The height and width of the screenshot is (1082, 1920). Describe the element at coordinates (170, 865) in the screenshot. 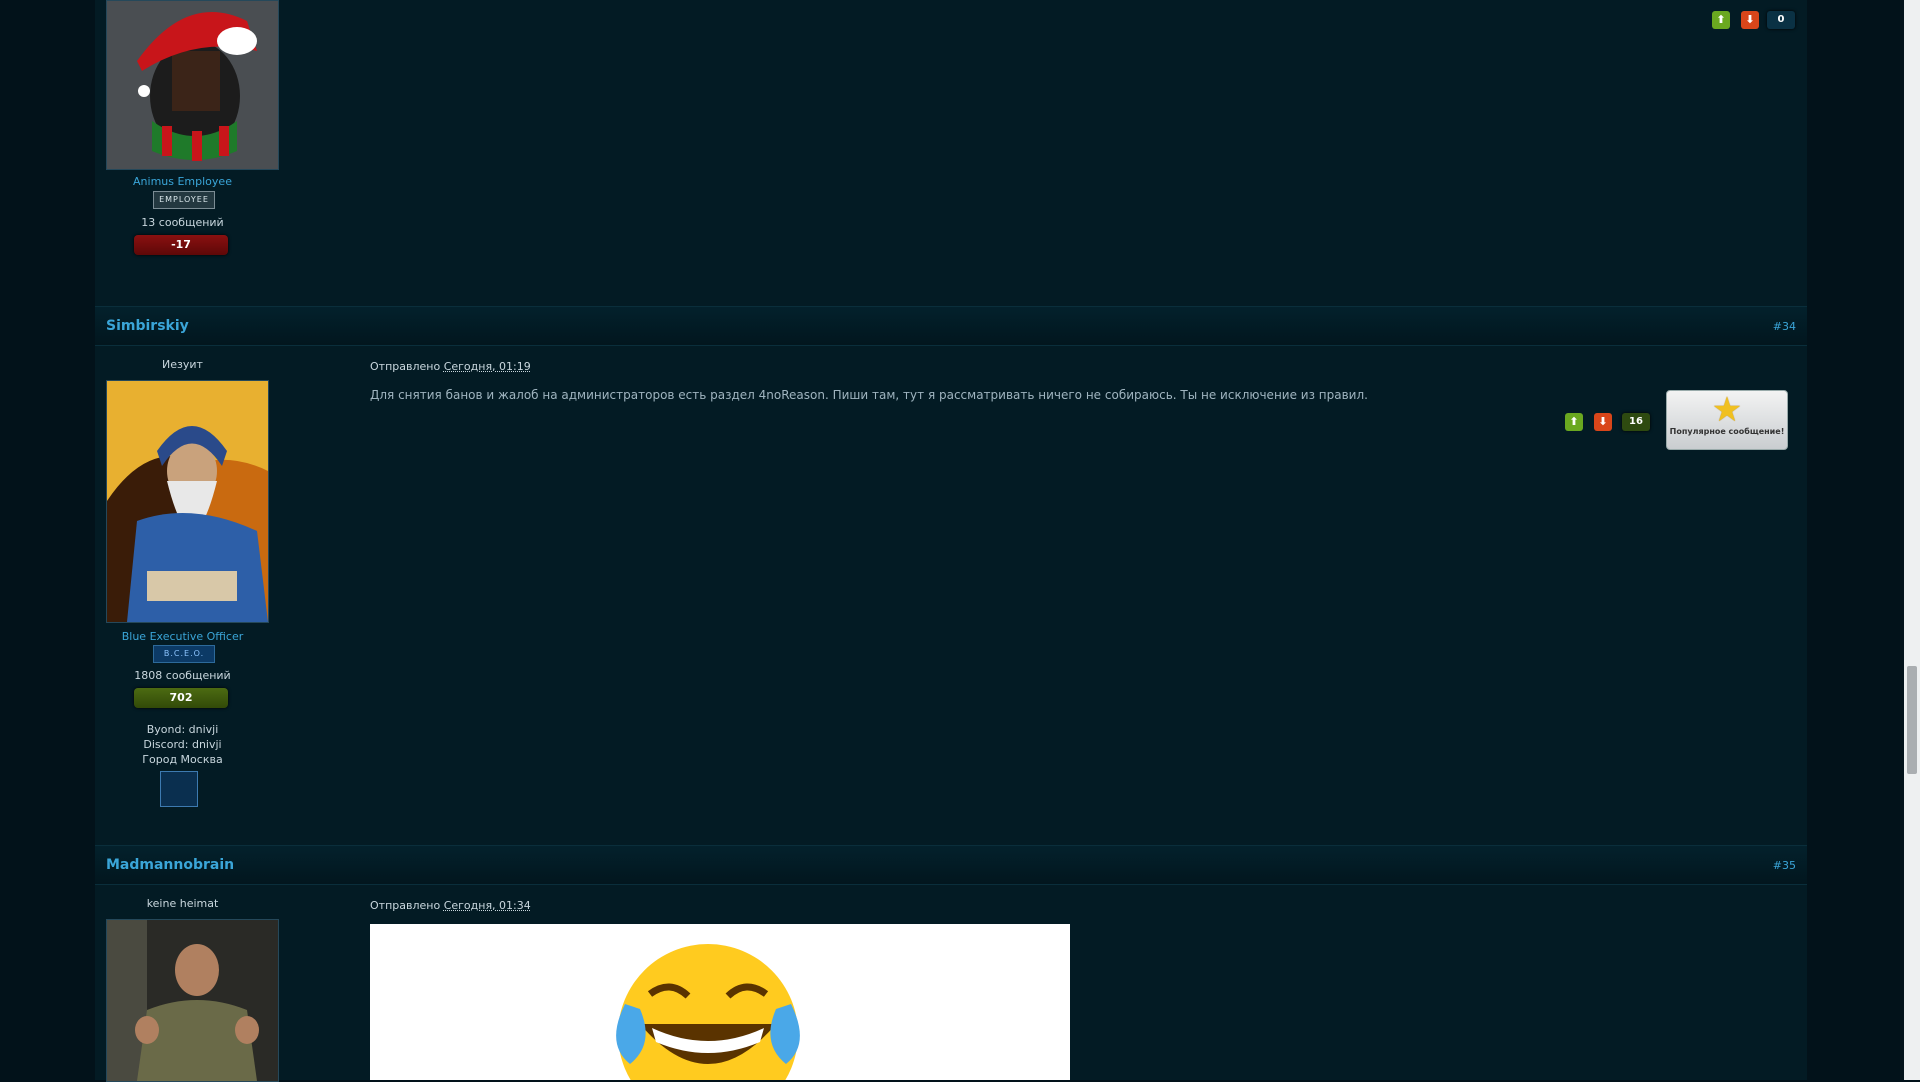

I see `author-name: Madmannobrain` at that location.